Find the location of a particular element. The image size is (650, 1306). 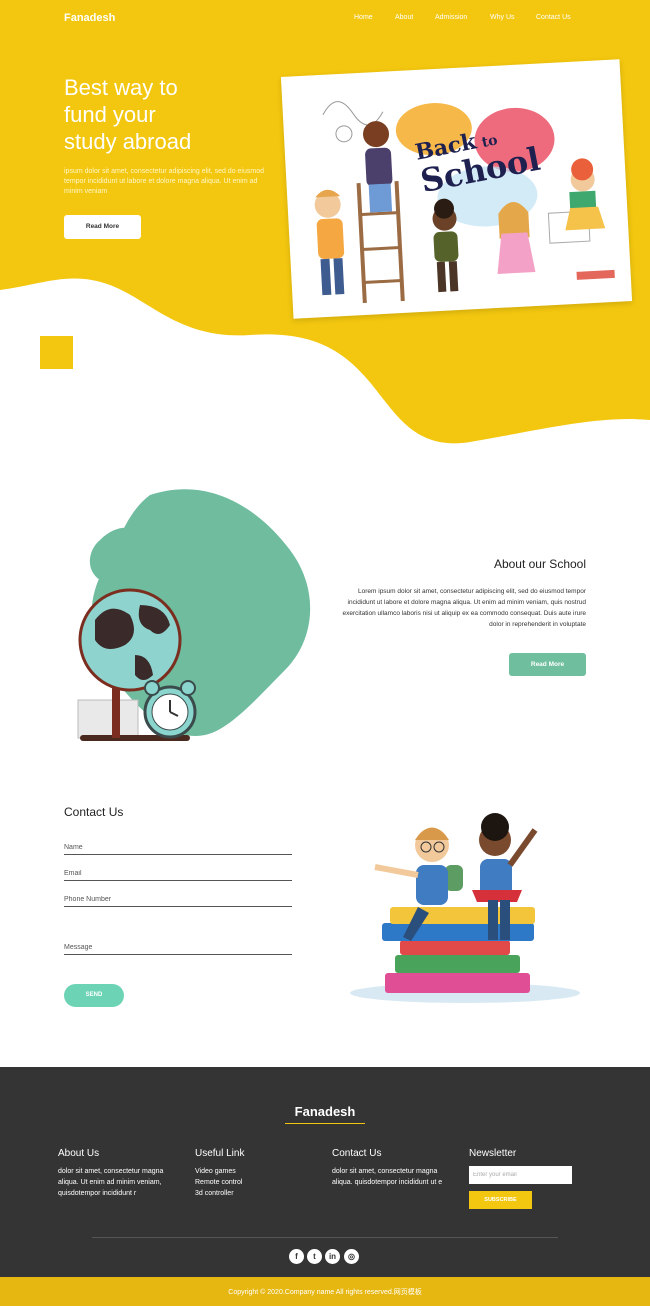

name-field is located at coordinates (178, 848).